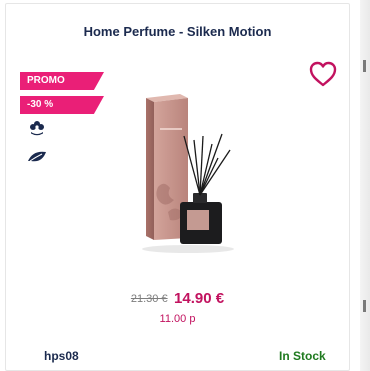  Describe the element at coordinates (195, 177) in the screenshot. I see `product-image` at that location.